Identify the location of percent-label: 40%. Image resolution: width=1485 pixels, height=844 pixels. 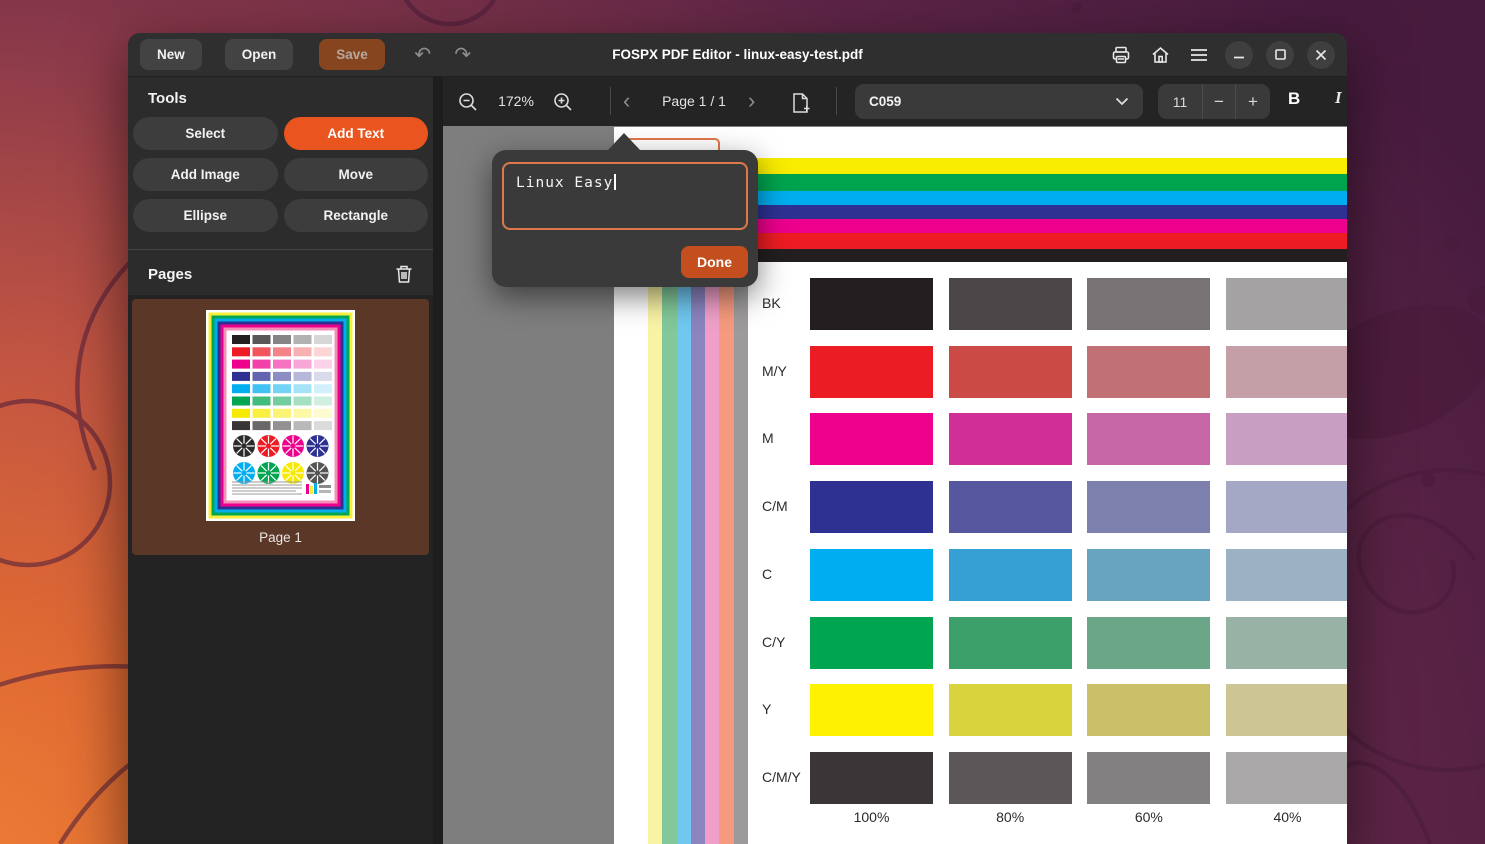
(1287, 817).